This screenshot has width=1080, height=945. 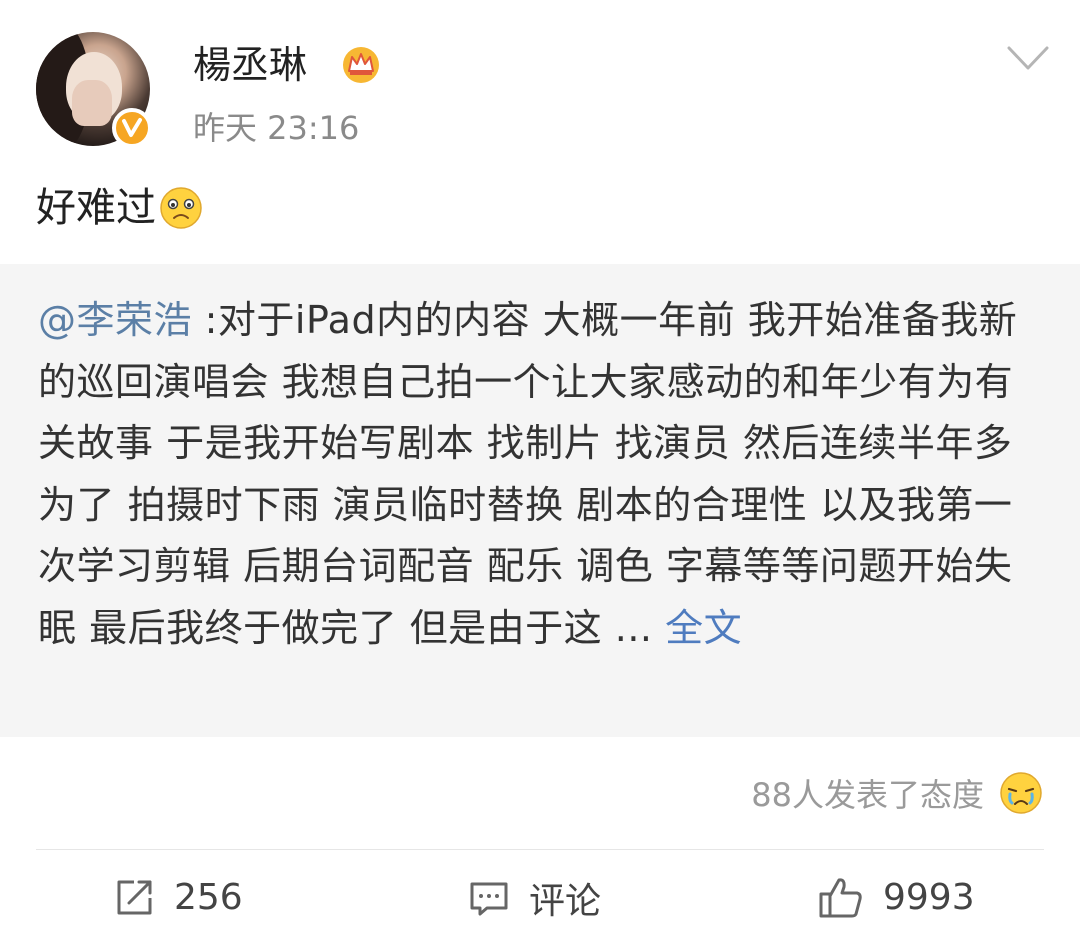 I want to click on chevron-down-icon, so click(x=1028, y=58).